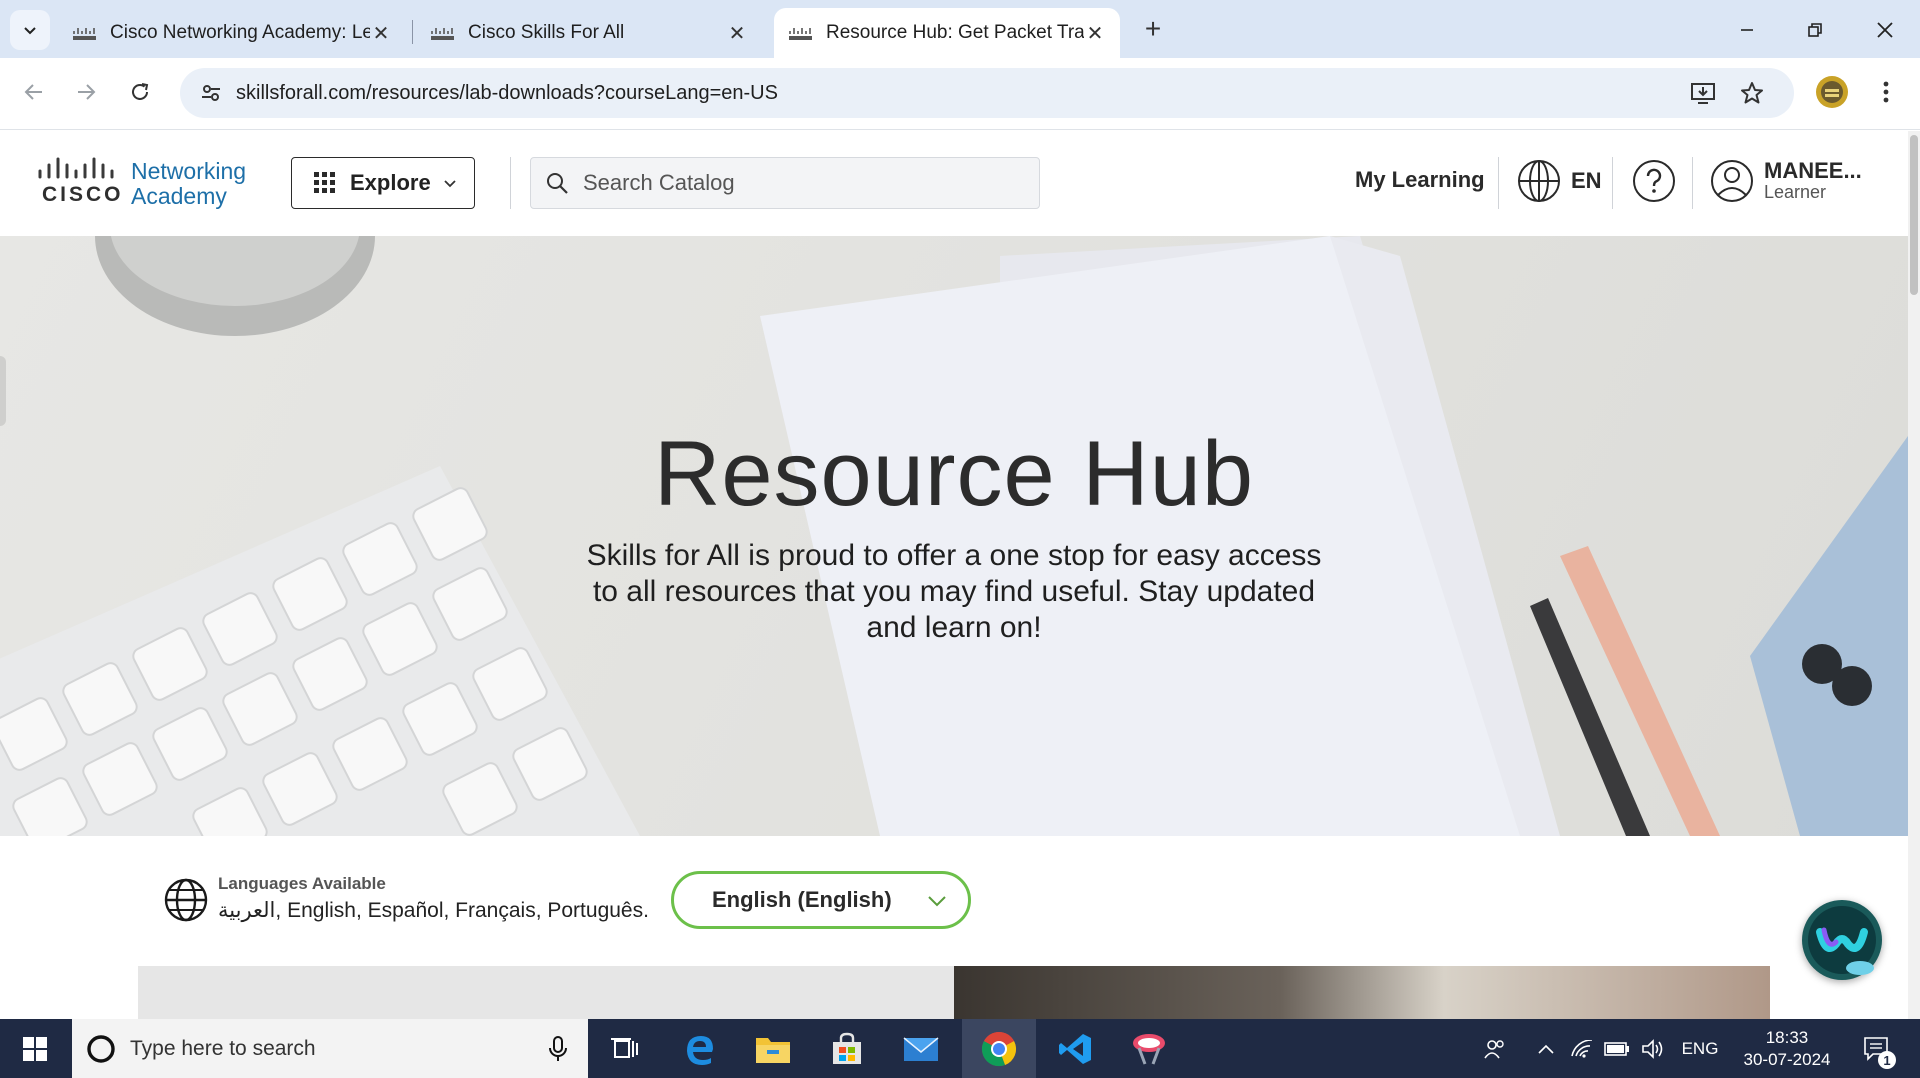 The width and height of the screenshot is (1920, 1078). Describe the element at coordinates (223, 1048) in the screenshot. I see `taskbar-search-placeholder: Type here to search` at that location.